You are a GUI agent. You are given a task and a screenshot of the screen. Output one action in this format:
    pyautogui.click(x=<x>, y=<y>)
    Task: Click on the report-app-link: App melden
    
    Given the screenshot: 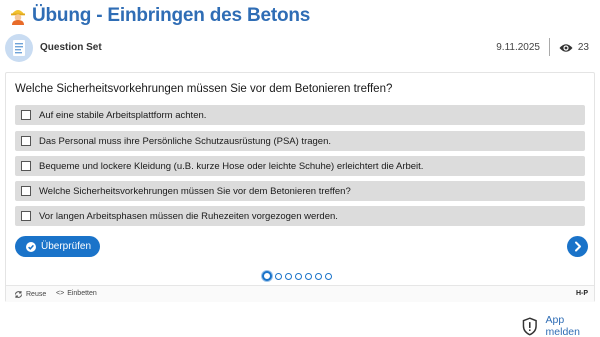 What is the action you would take?
    pyautogui.click(x=561, y=325)
    